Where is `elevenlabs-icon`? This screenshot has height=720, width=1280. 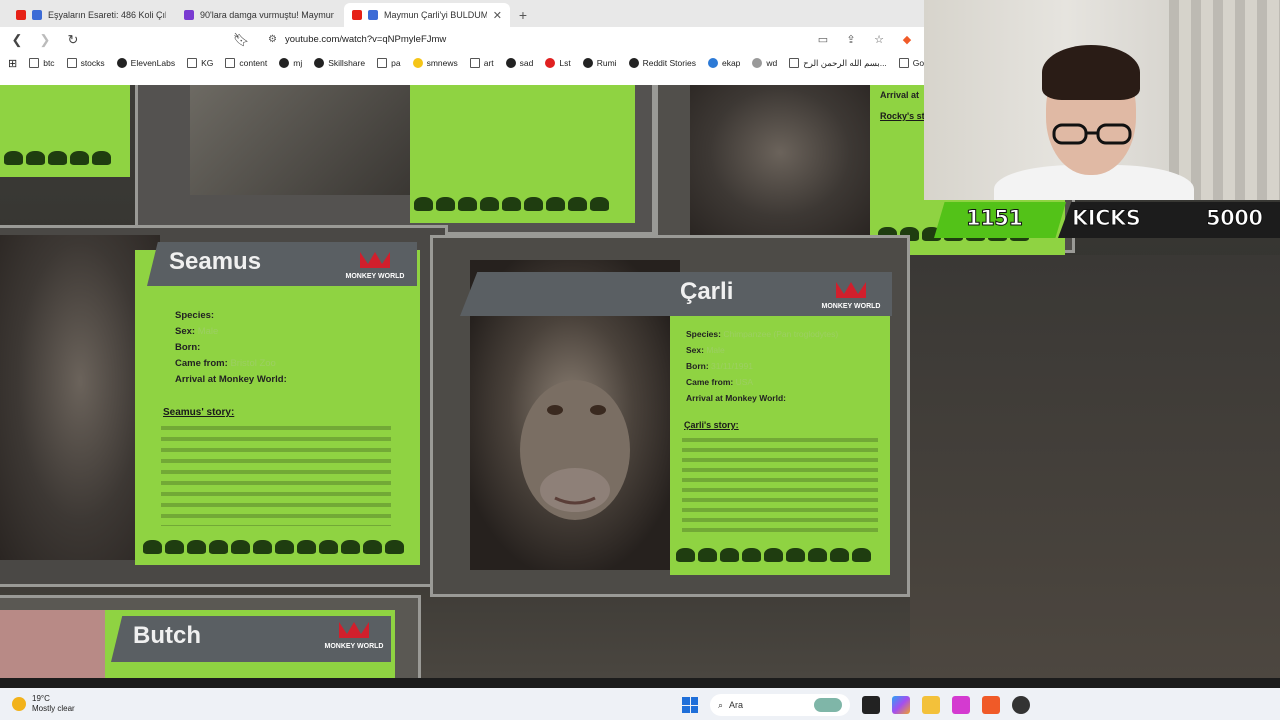
elevenlabs-icon is located at coordinates (121, 63).